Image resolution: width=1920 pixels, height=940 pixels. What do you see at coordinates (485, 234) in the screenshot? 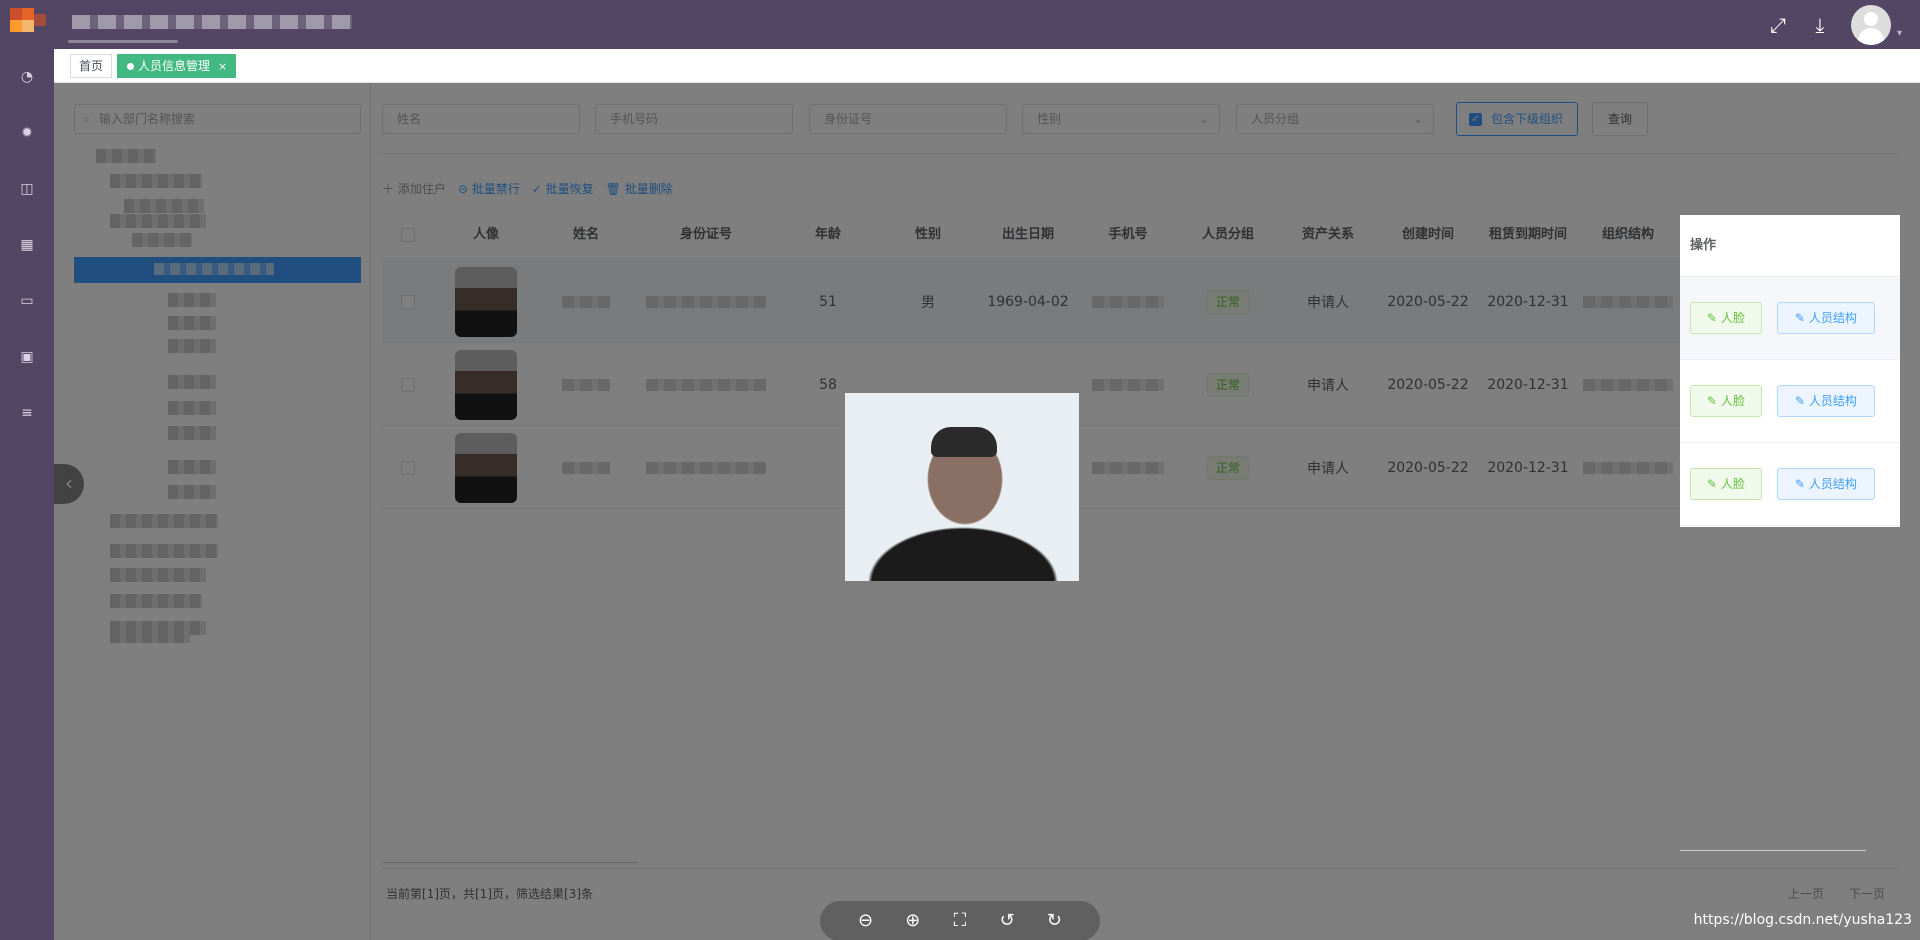
I see `col-header: 人像` at bounding box center [485, 234].